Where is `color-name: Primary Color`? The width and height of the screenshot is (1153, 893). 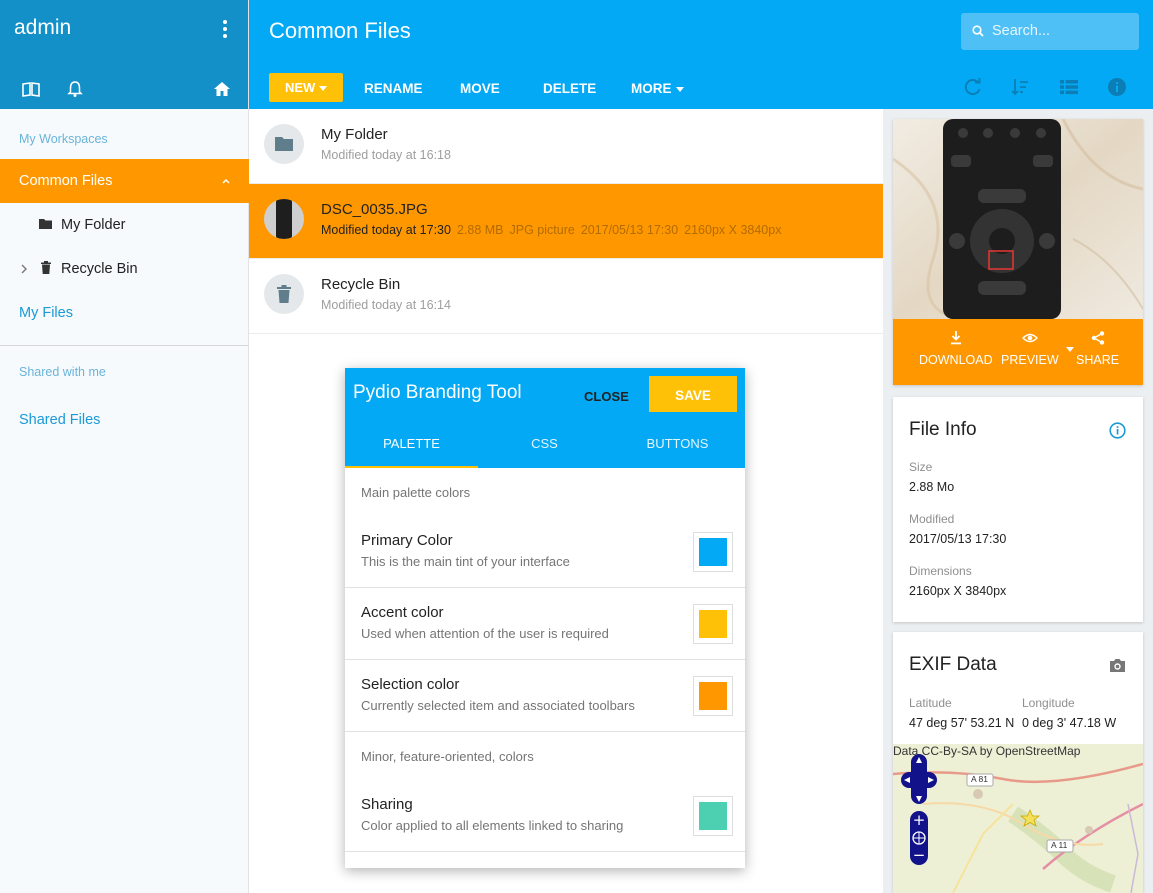
color-name: Primary Color is located at coordinates (407, 540).